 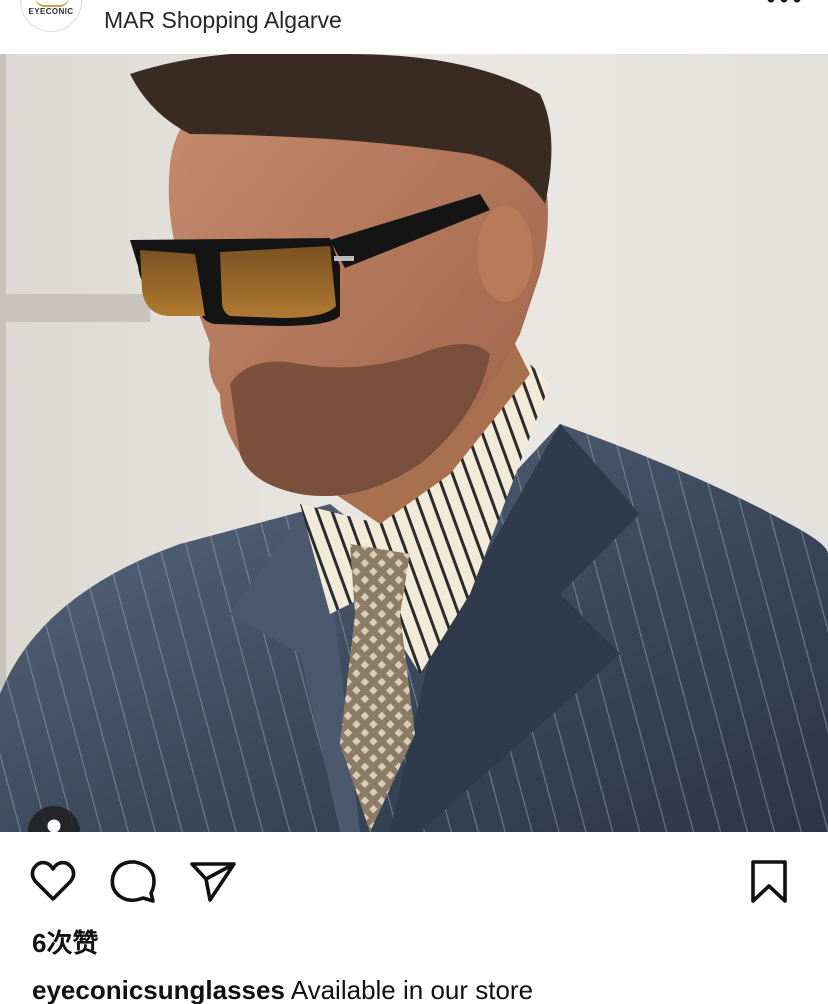 I want to click on avatar: EYECONIC, so click(x=51, y=16).